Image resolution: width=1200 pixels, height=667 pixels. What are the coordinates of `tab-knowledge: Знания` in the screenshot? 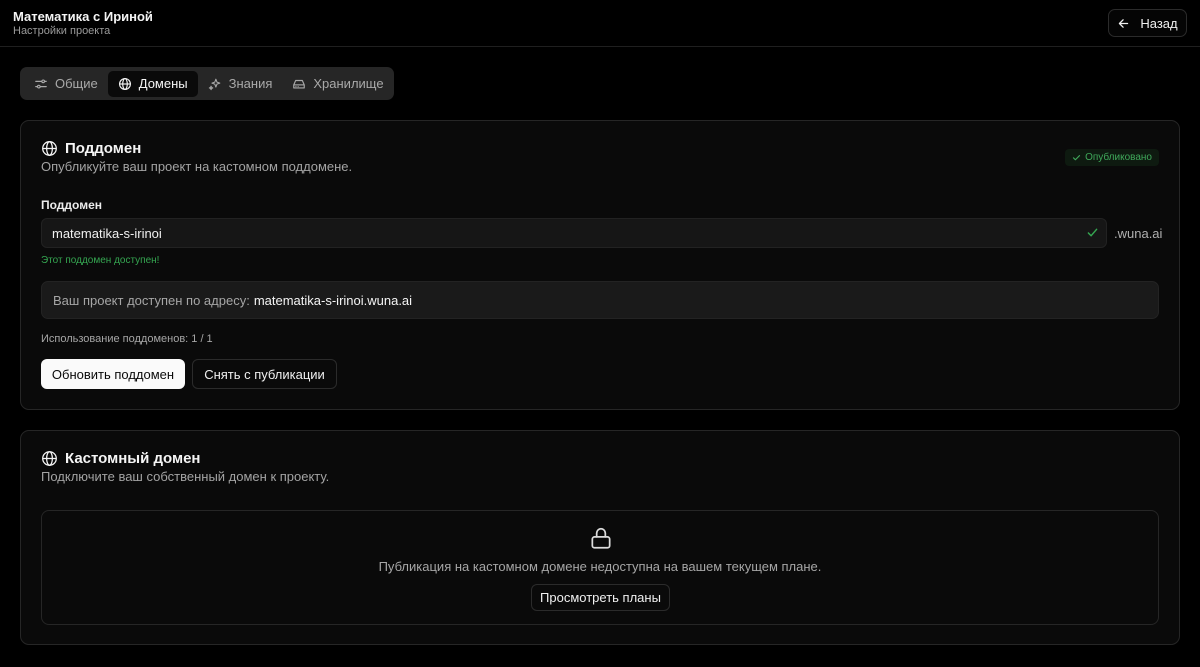 It's located at (240, 84).